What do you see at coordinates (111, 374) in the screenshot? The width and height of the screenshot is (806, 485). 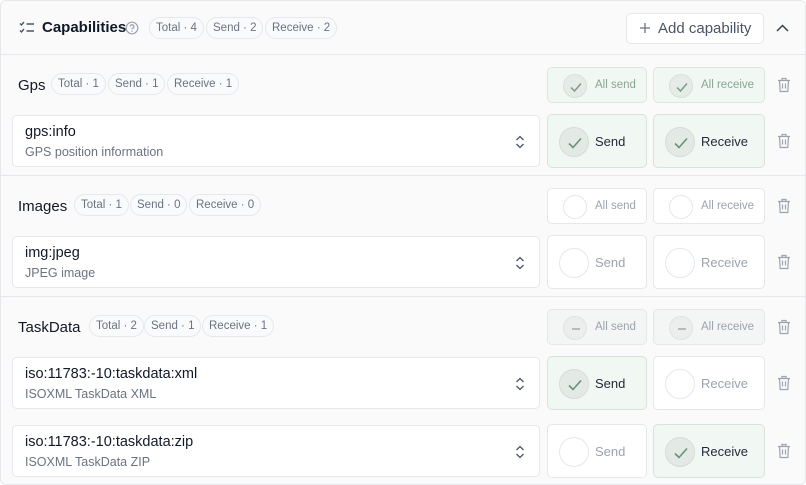 I see `capability-value: iso:11783:-10:taskdata:xml` at bounding box center [111, 374].